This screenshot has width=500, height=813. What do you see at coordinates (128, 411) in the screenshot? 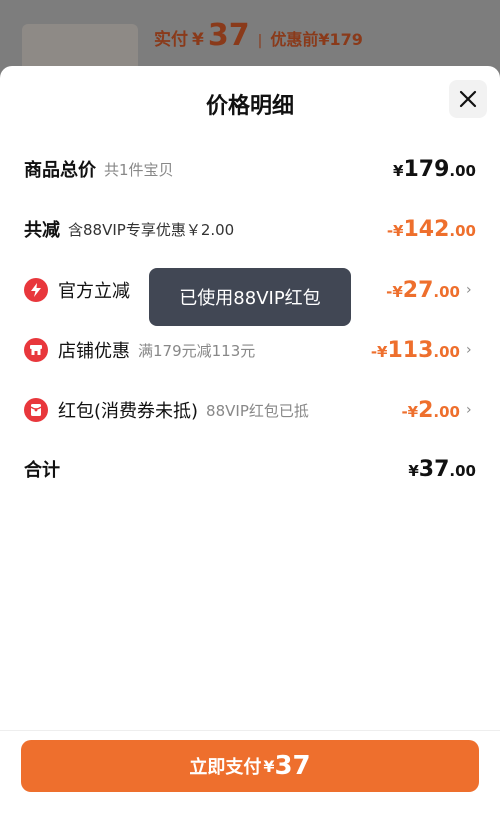
I see `row-label: 红包(消费券未抵)` at bounding box center [128, 411].